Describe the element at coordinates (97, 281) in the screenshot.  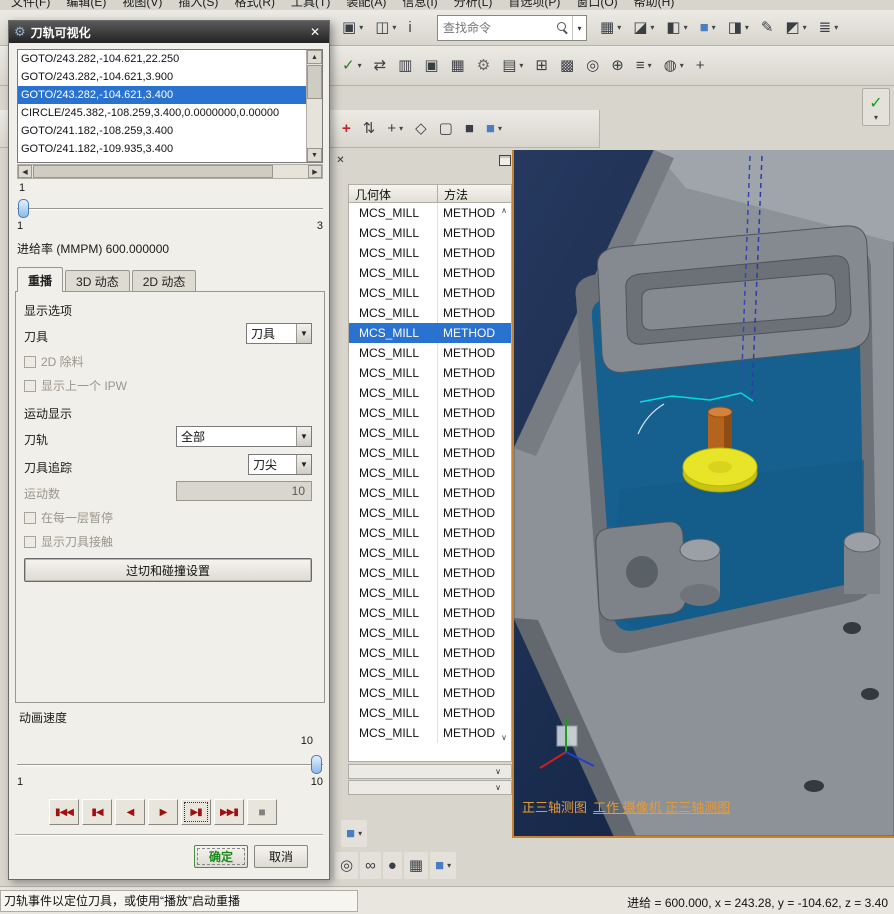
I see `tab: 3D 动态` at that location.